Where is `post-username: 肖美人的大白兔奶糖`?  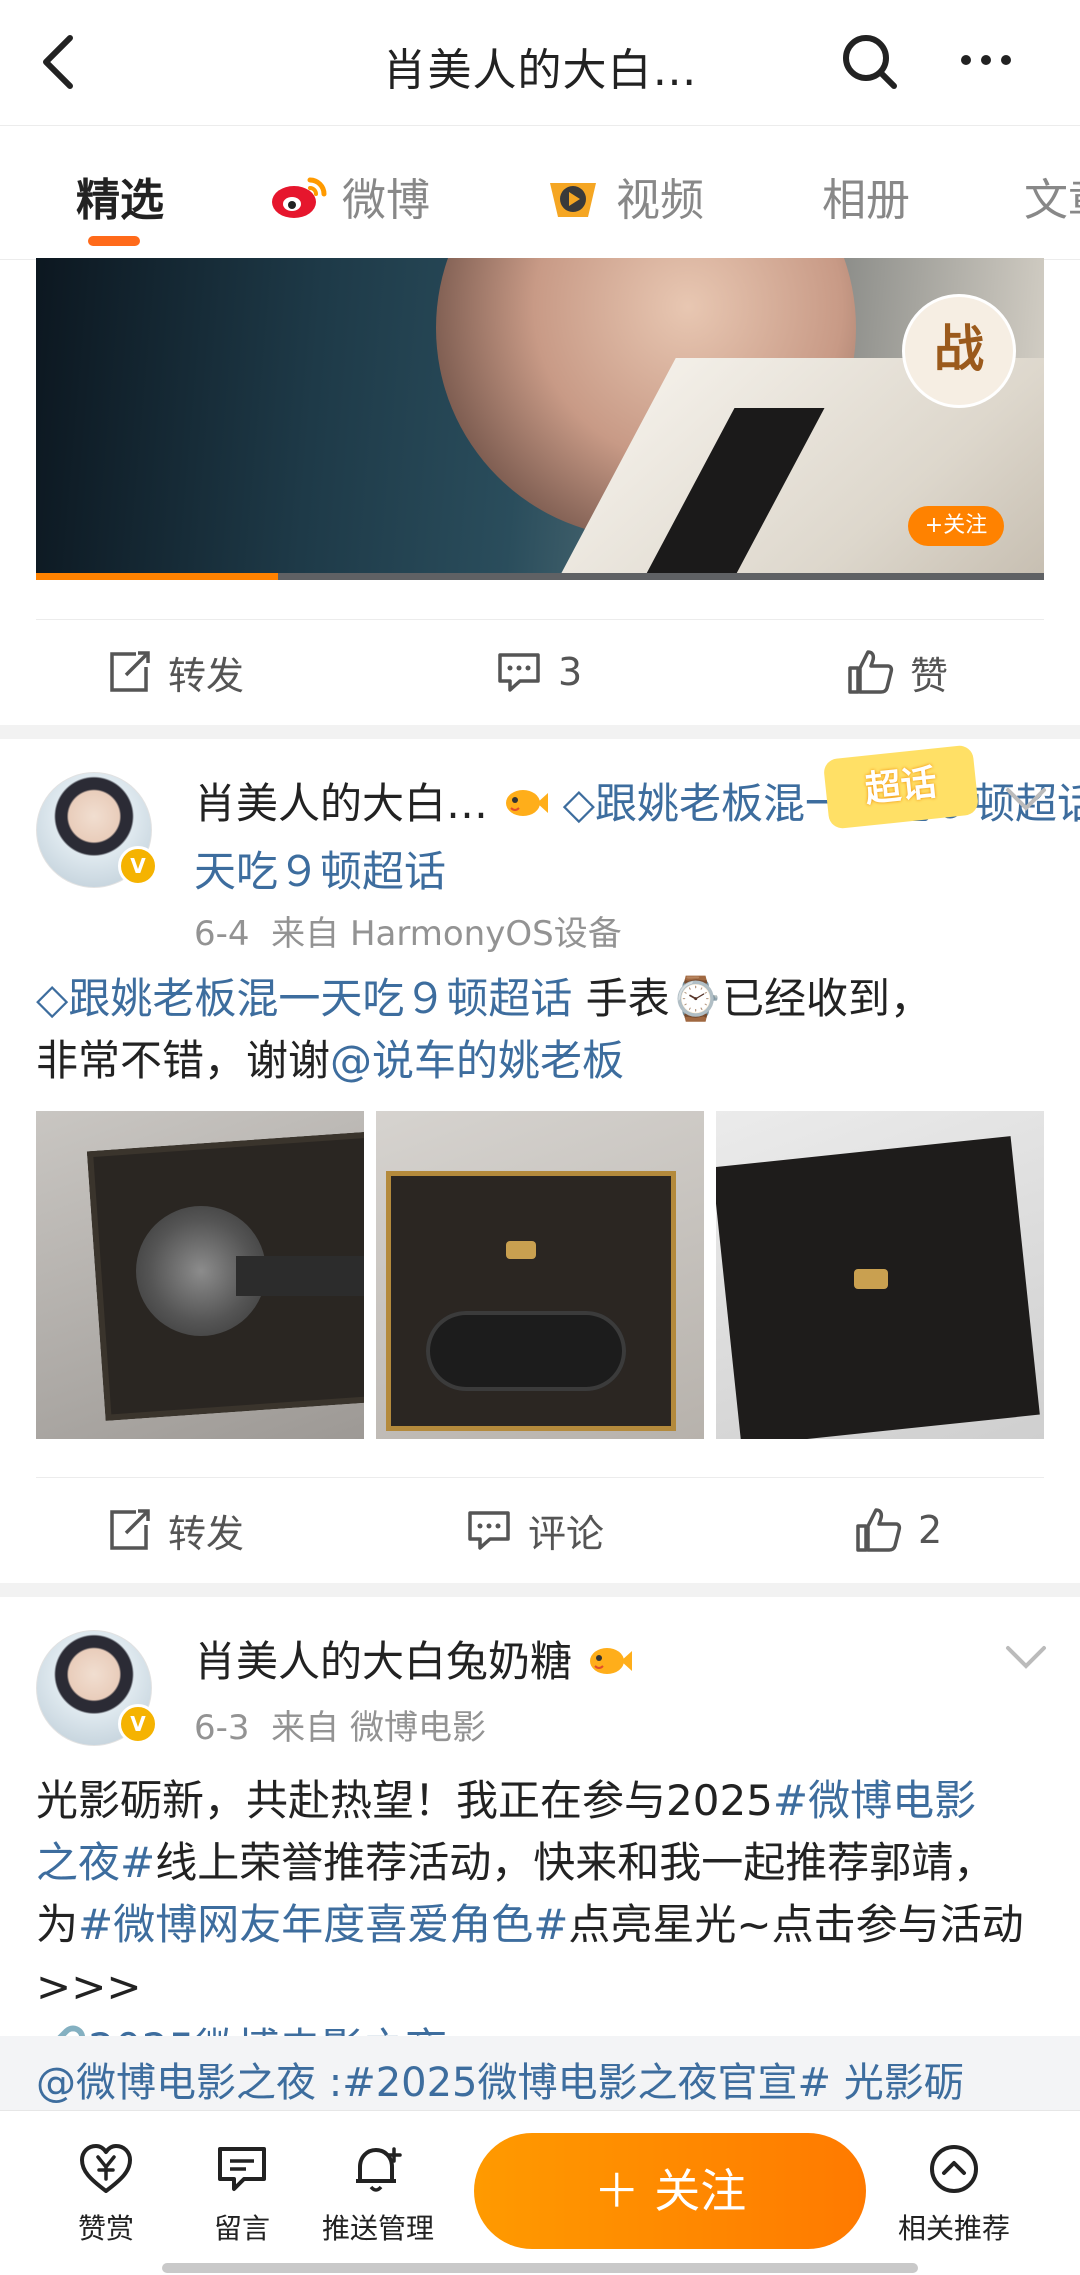
post-username: 肖美人的大白兔奶糖 is located at coordinates (413, 1658).